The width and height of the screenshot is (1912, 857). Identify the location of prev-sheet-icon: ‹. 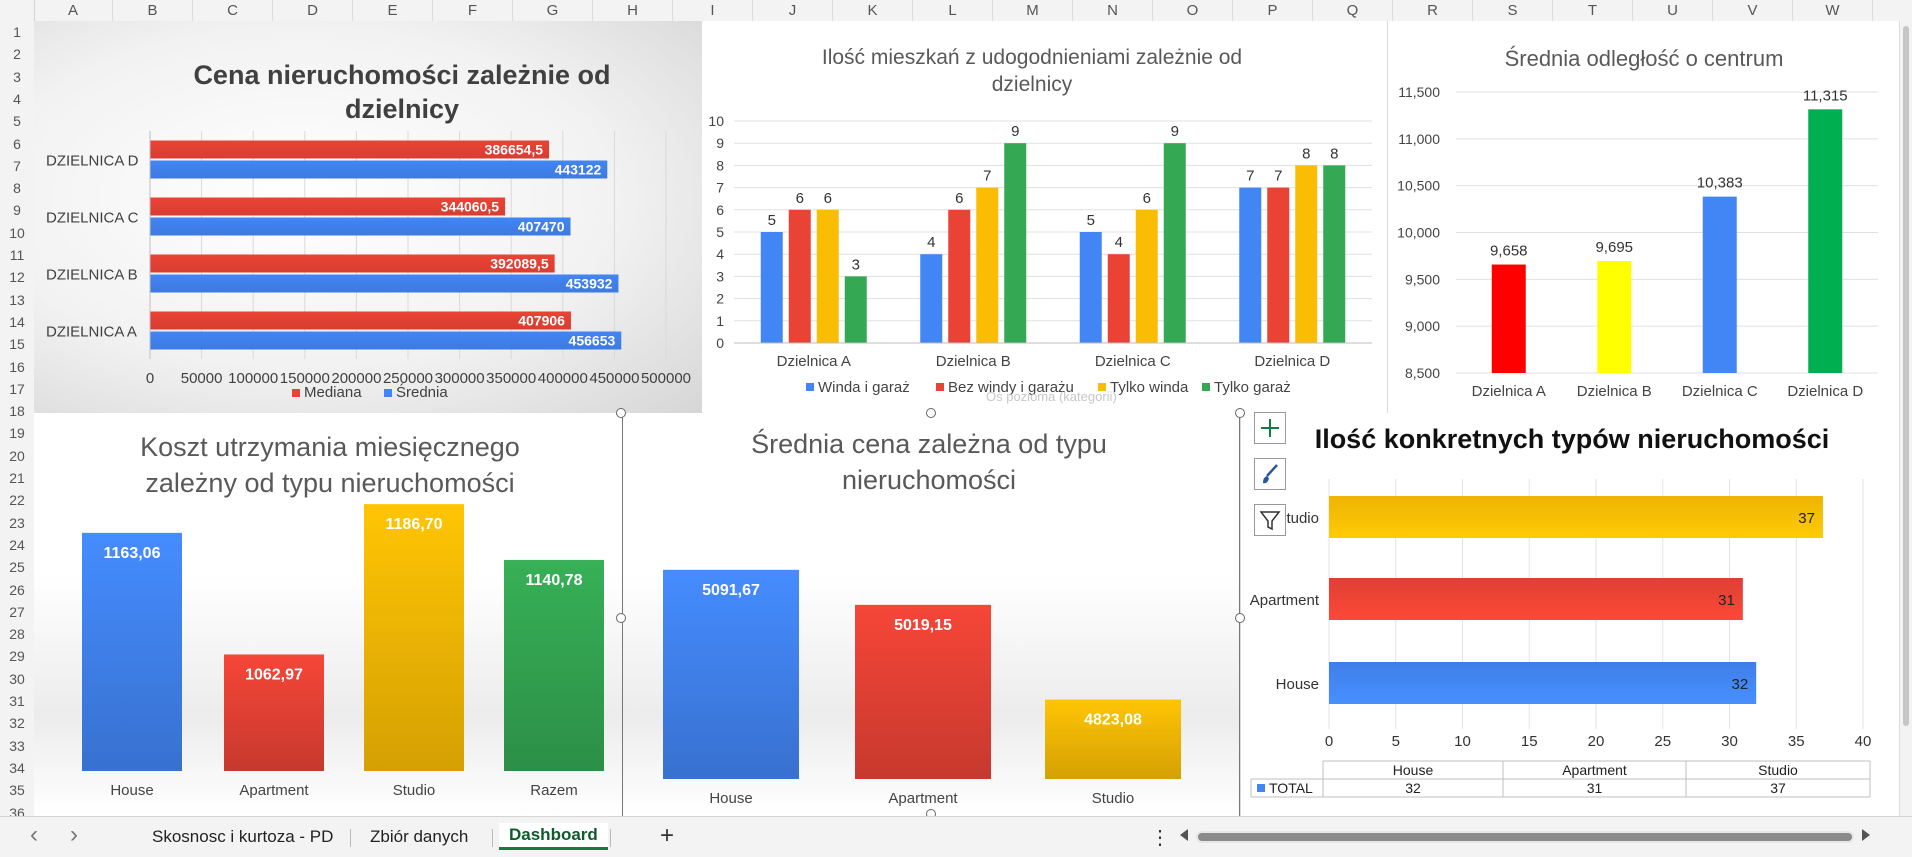
(34, 835).